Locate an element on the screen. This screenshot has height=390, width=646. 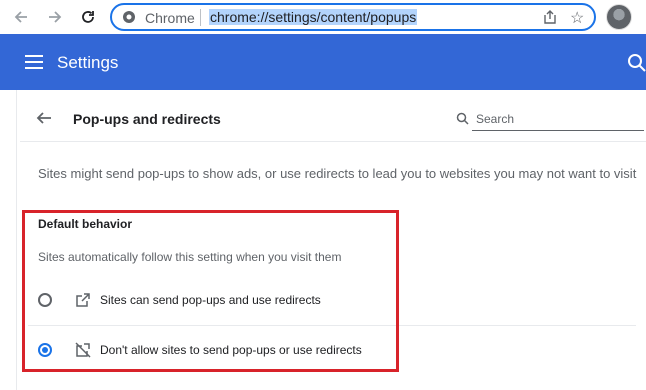
reload-button is located at coordinates (88, 17).